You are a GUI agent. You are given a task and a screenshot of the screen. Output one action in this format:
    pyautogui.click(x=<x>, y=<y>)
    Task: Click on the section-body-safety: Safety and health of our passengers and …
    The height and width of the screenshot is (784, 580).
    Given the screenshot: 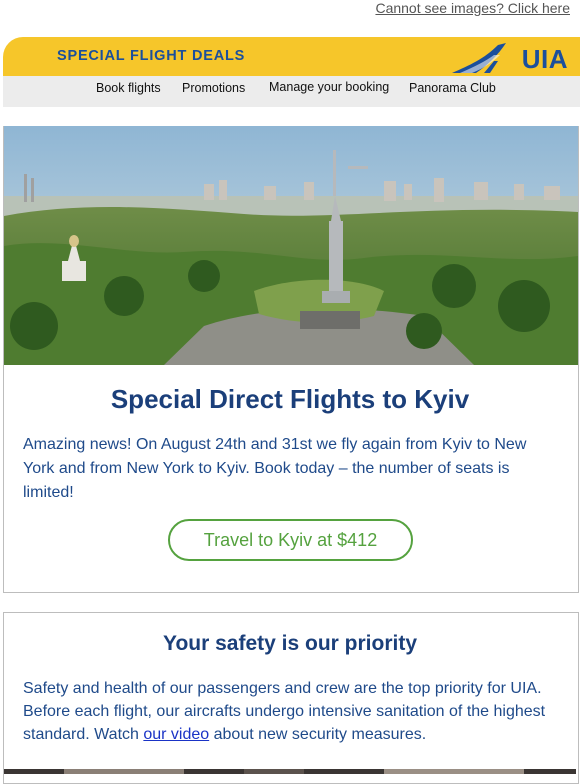 What is the action you would take?
    pyautogui.click(x=290, y=711)
    